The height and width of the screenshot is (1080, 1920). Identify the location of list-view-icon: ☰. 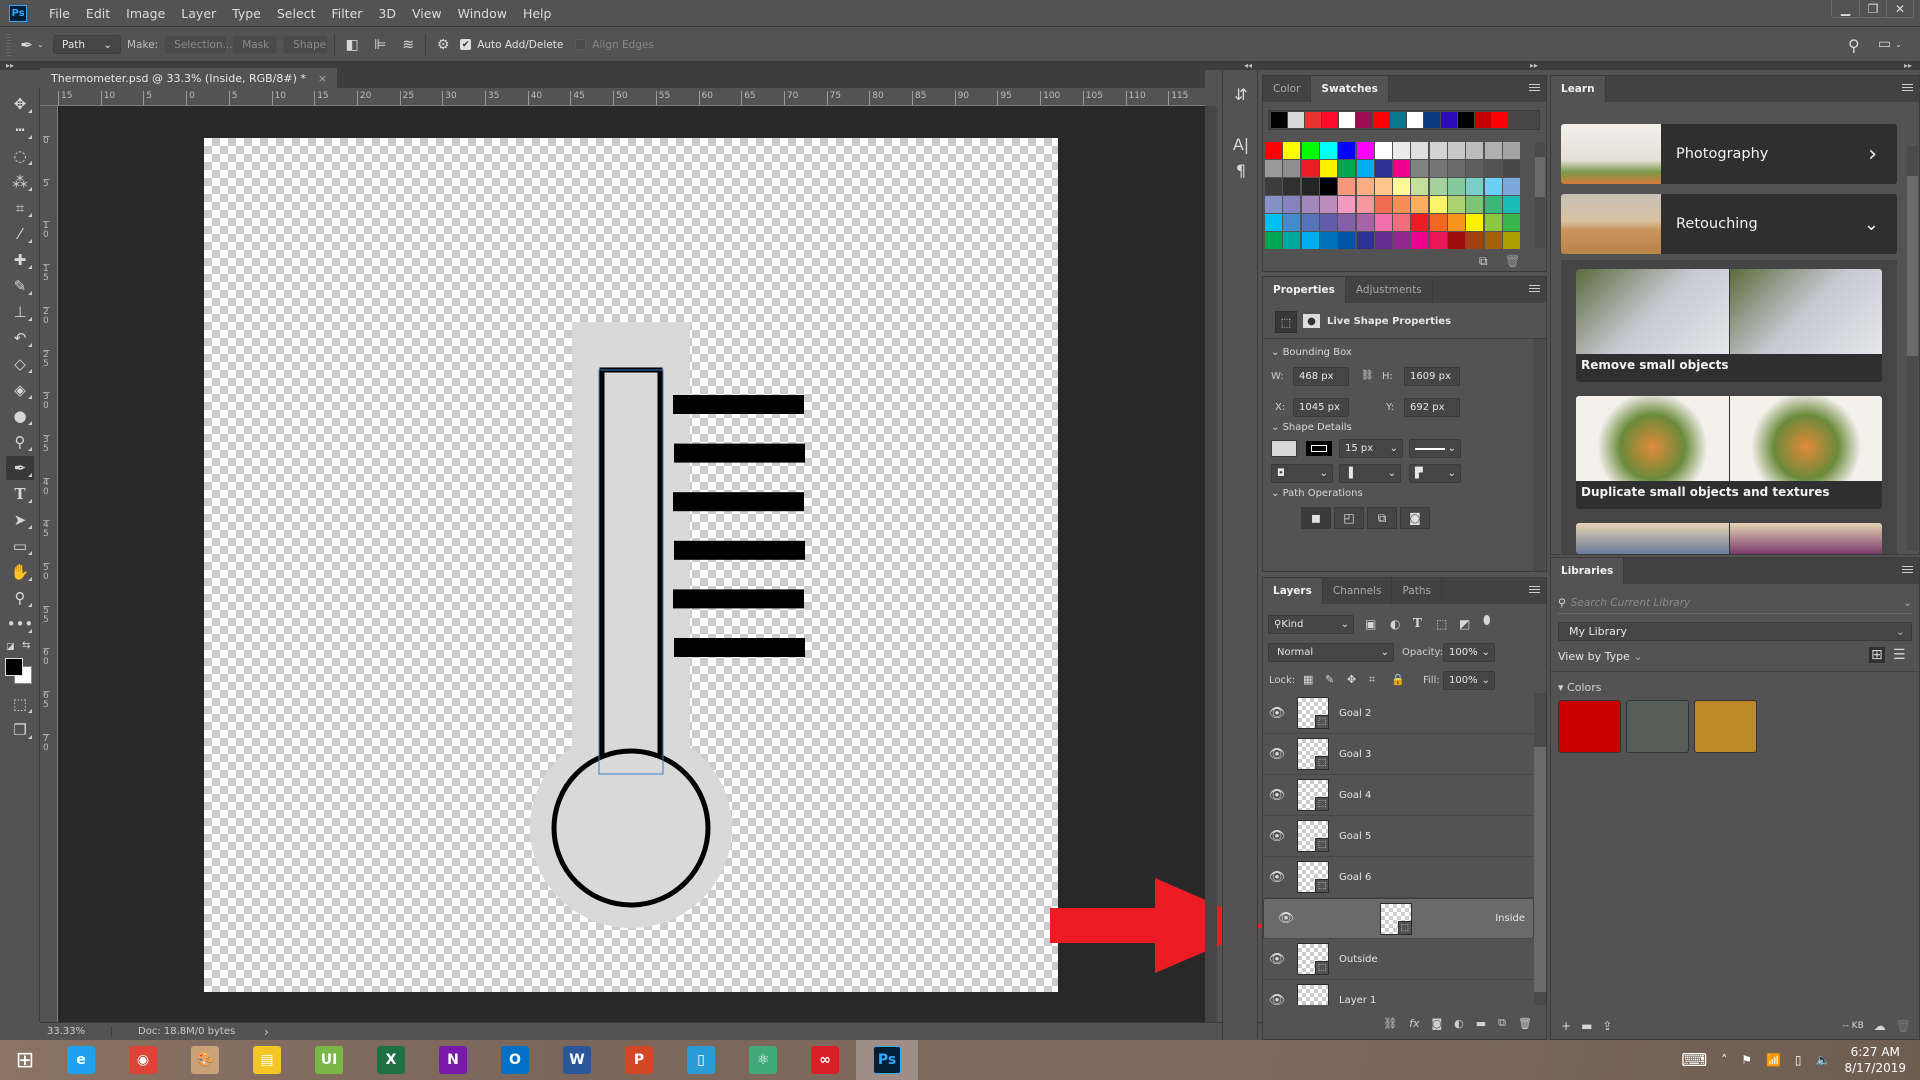
(1899, 655).